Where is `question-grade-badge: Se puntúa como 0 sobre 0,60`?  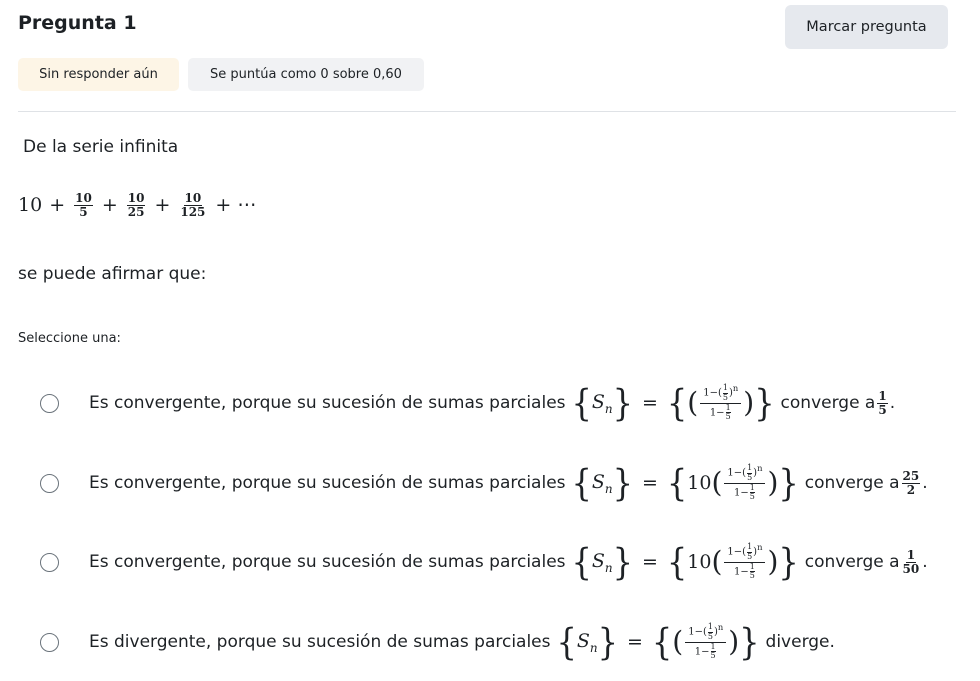
question-grade-badge: Se puntúa como 0 sobre 0,60 is located at coordinates (306, 74).